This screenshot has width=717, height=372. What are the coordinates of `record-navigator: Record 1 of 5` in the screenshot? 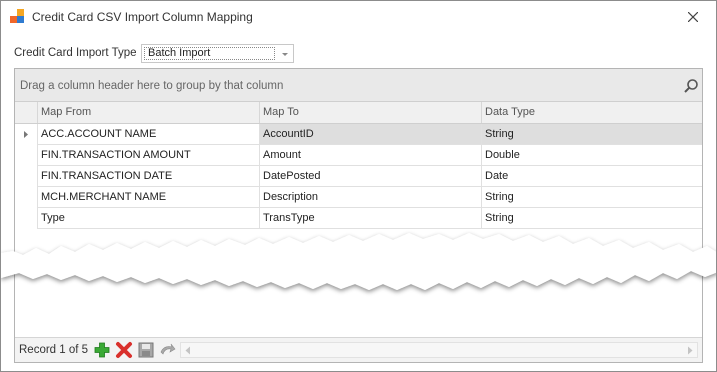 It's located at (358, 349).